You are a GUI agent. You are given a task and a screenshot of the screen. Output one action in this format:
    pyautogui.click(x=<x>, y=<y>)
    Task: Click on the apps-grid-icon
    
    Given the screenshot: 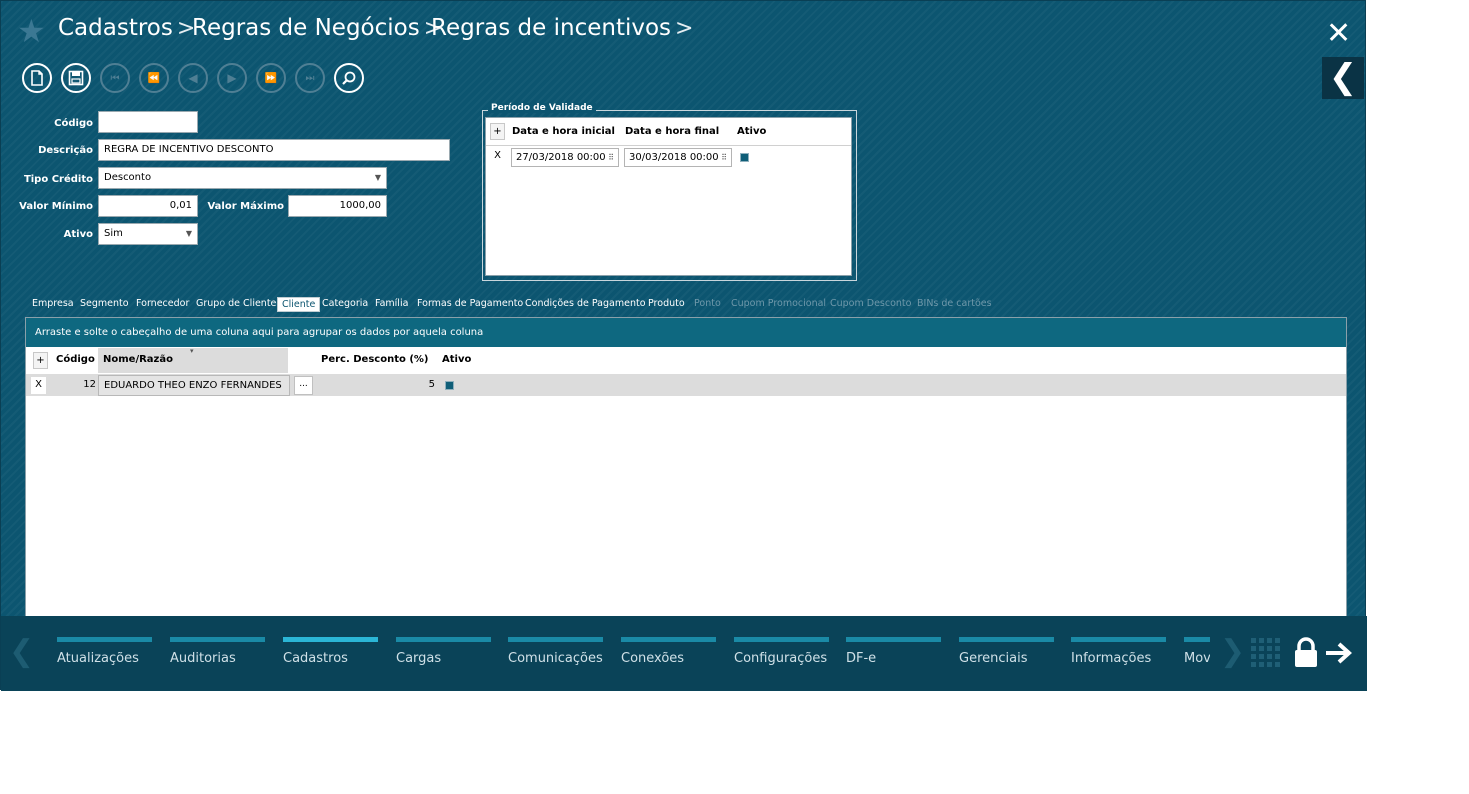 What is the action you would take?
    pyautogui.click(x=1266, y=653)
    